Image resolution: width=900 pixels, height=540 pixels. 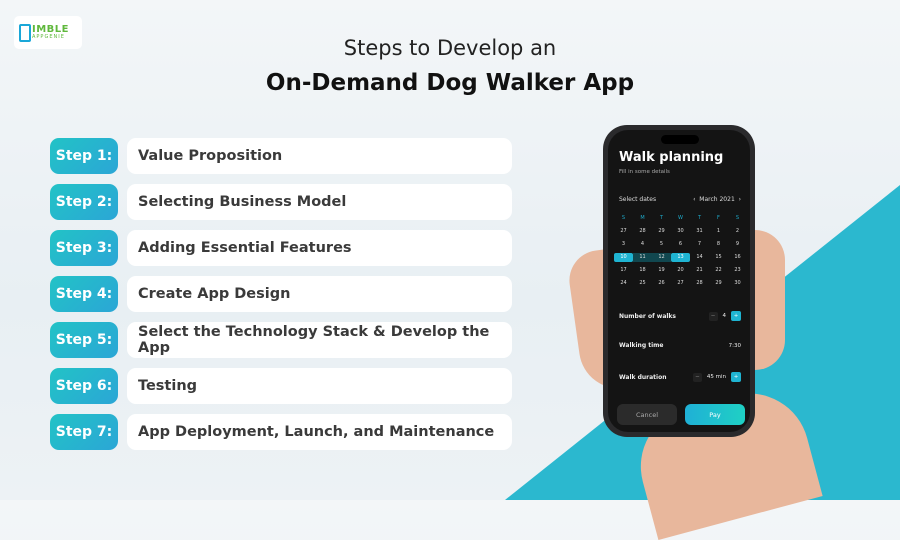 What do you see at coordinates (680, 345) in the screenshot?
I see `walking-time-row: Walking time 7:30` at bounding box center [680, 345].